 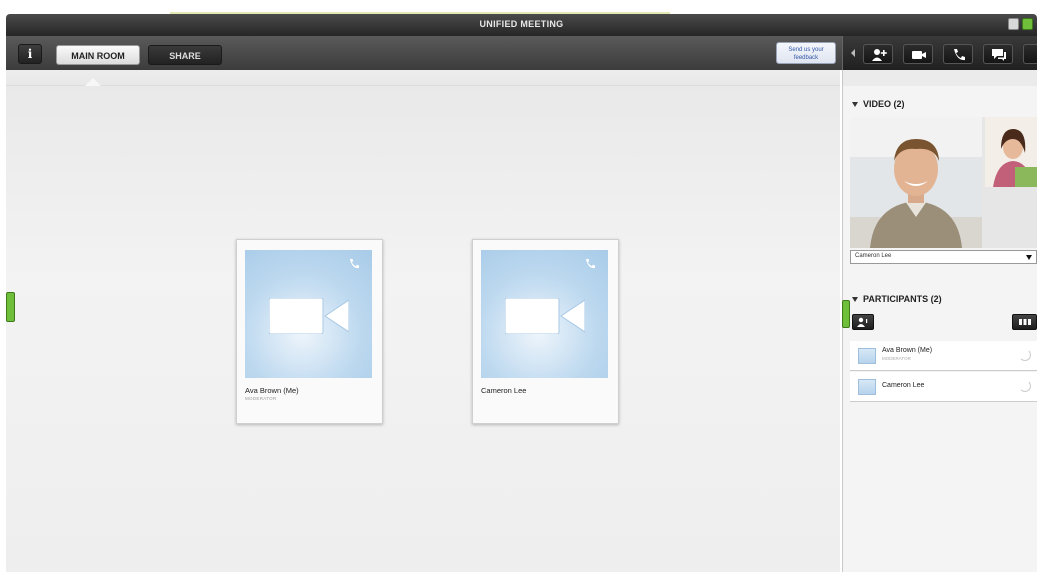 I want to click on stage-resize-handle, so click(x=10, y=307).